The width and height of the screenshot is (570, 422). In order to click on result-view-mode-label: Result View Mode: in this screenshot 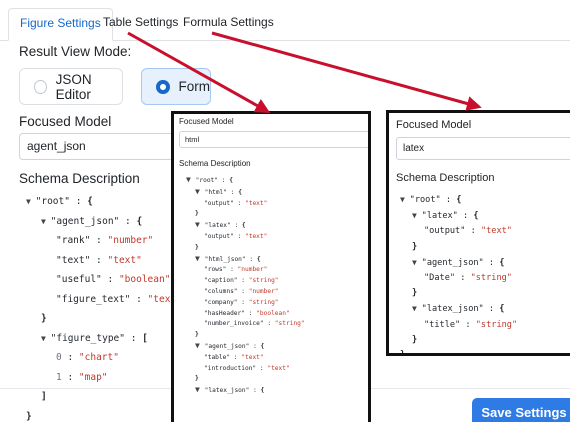, I will do `click(75, 51)`.